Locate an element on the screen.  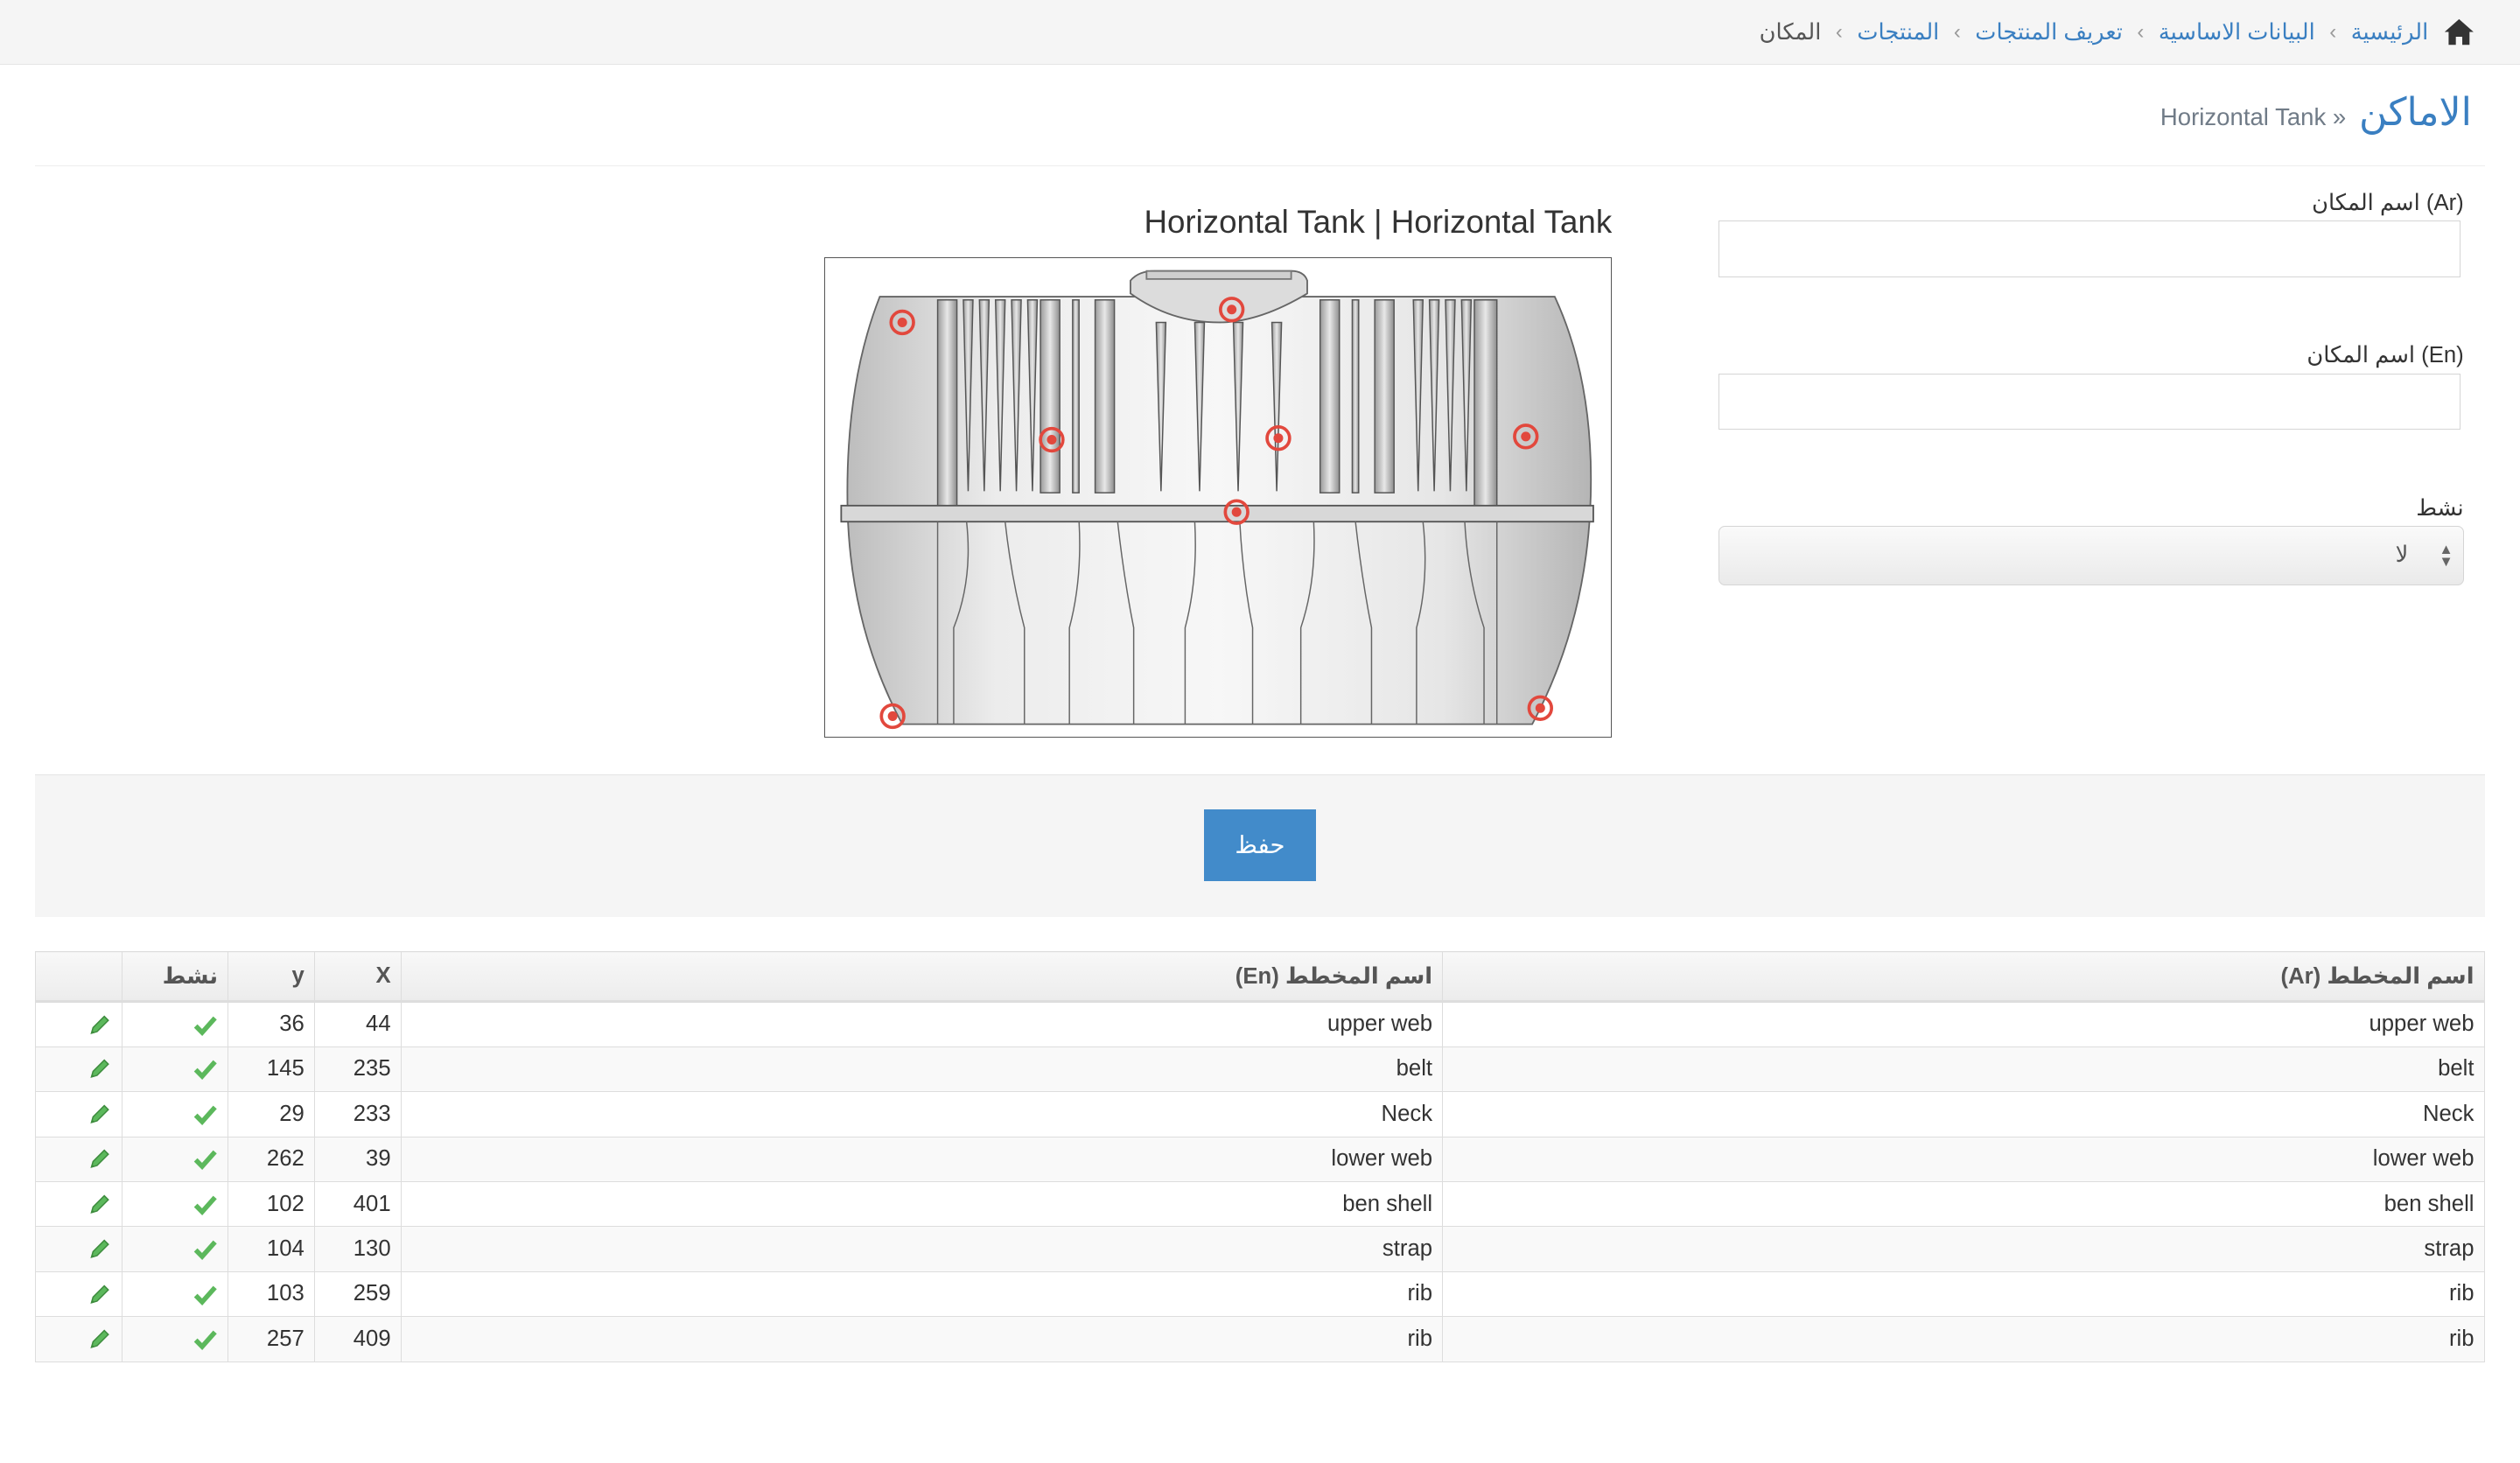
name-ar-input is located at coordinates (2089, 248).